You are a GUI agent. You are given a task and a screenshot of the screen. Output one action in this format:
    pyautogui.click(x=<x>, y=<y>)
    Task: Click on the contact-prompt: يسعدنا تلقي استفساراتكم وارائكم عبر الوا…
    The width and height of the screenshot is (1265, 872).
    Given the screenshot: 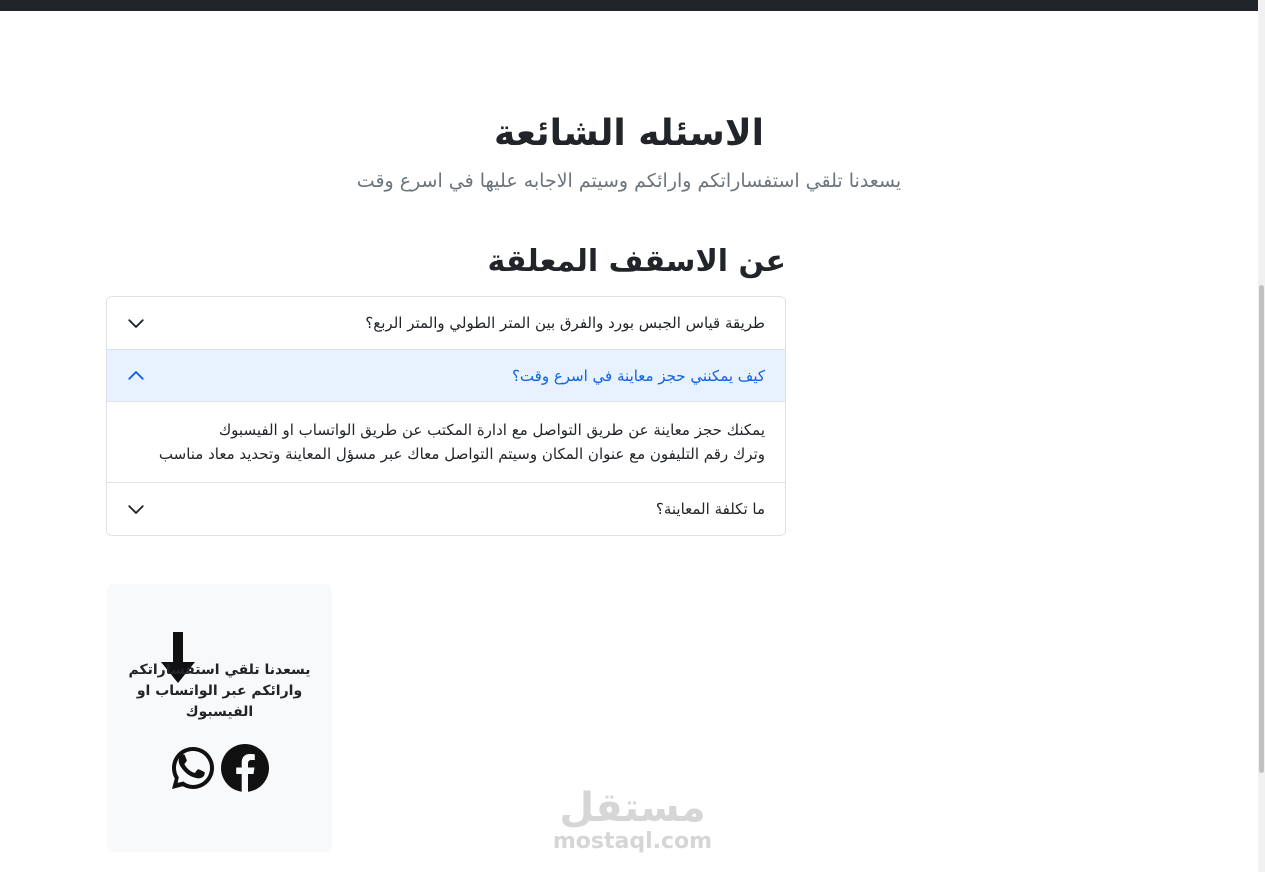 What is the action you would take?
    pyautogui.click(x=219, y=691)
    